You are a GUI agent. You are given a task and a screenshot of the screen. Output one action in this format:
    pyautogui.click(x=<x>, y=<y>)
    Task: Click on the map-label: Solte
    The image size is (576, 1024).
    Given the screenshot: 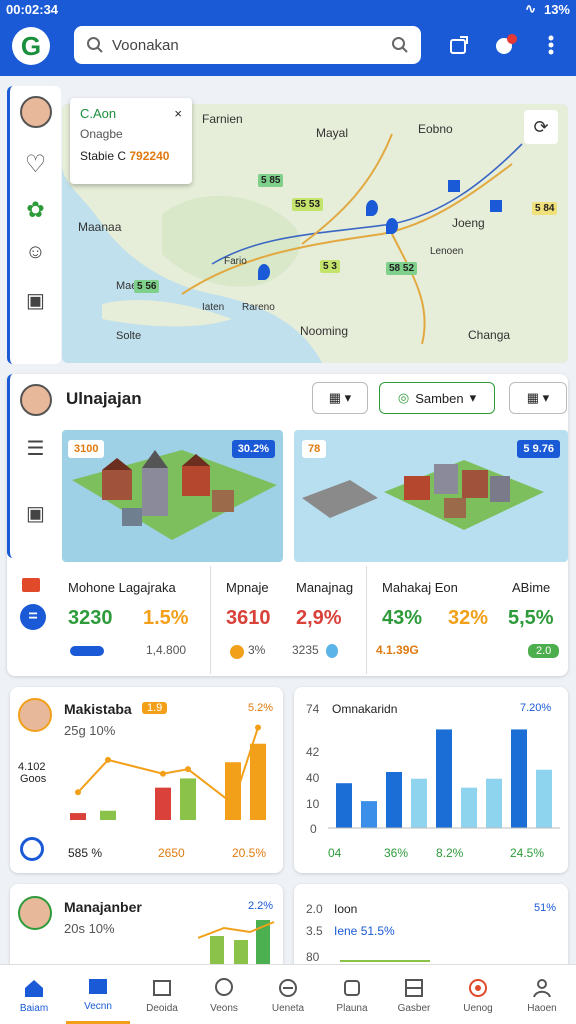 What is the action you would take?
    pyautogui.click(x=129, y=336)
    